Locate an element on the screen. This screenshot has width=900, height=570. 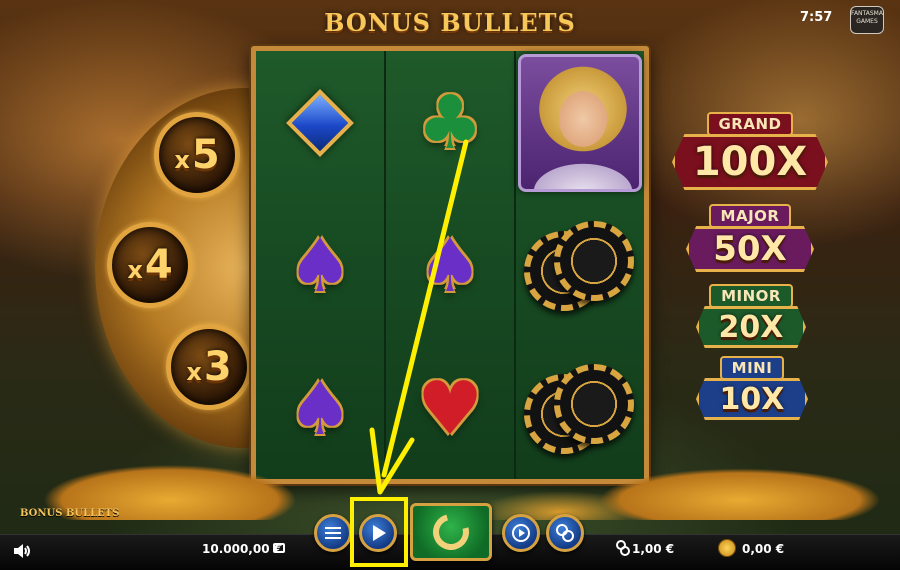
game-title: BONUS BULLETS is located at coordinates (450, 22).